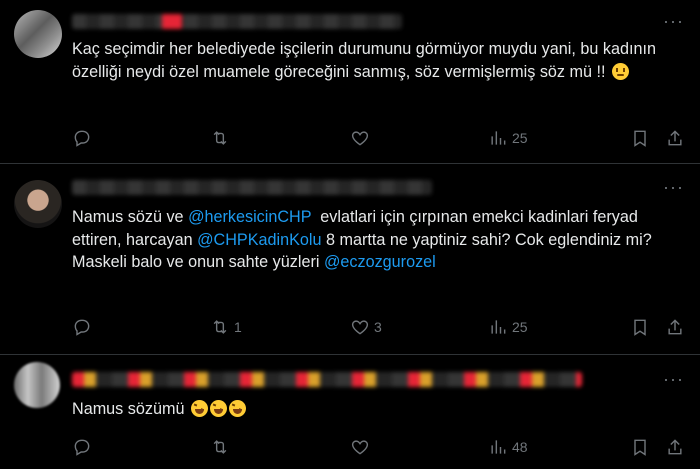 This screenshot has height=469, width=700. I want to click on post-text-body: Namus sözümü, so click(130, 409).